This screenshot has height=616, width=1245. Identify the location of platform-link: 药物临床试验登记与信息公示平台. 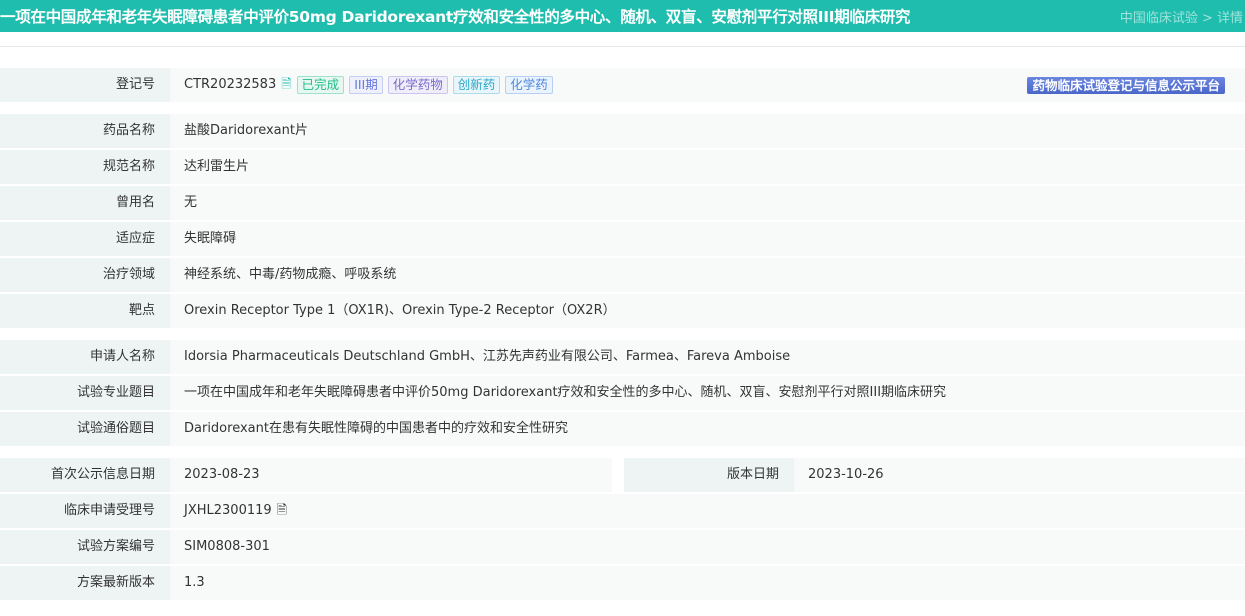
(1126, 85).